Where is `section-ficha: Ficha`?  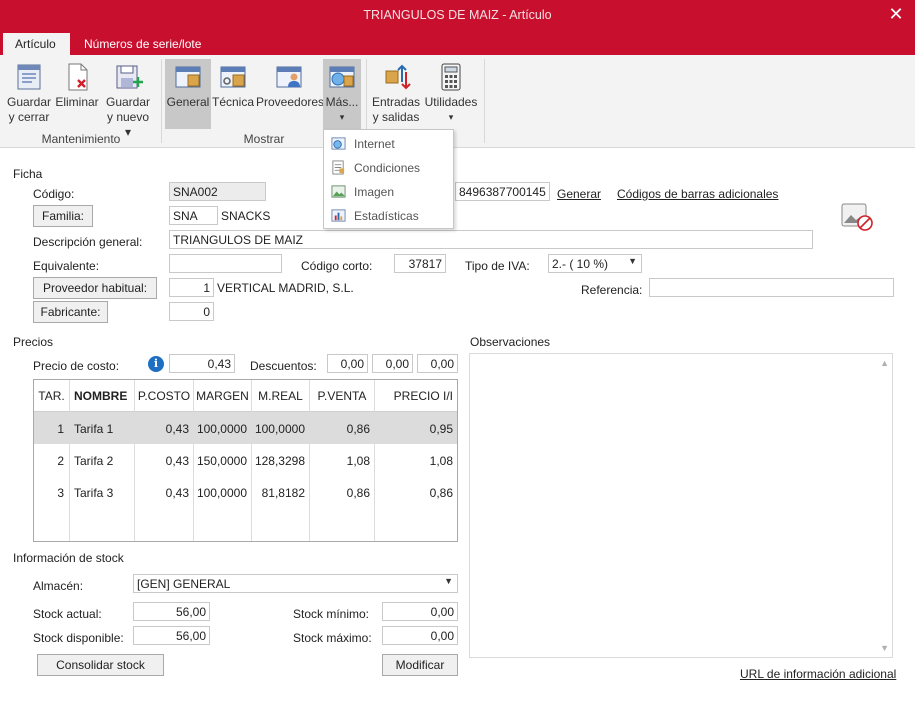
section-ficha: Ficha is located at coordinates (28, 174).